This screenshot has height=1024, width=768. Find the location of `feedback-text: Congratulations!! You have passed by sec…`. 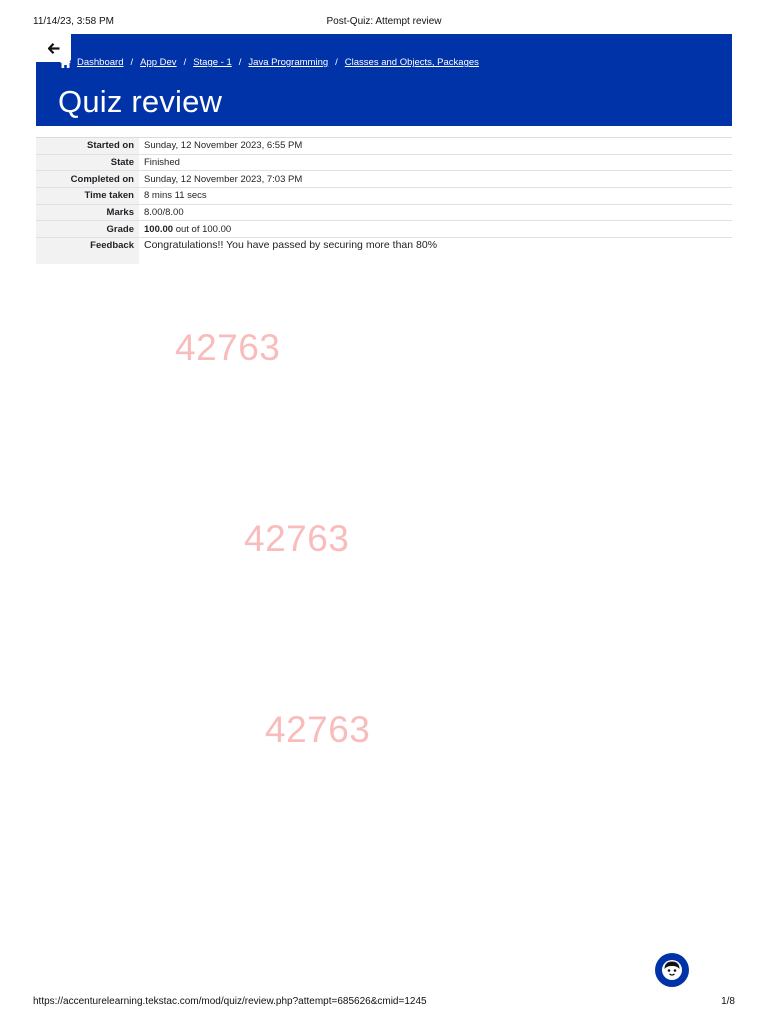

feedback-text: Congratulations!! You have passed by sec… is located at coordinates (291, 245).